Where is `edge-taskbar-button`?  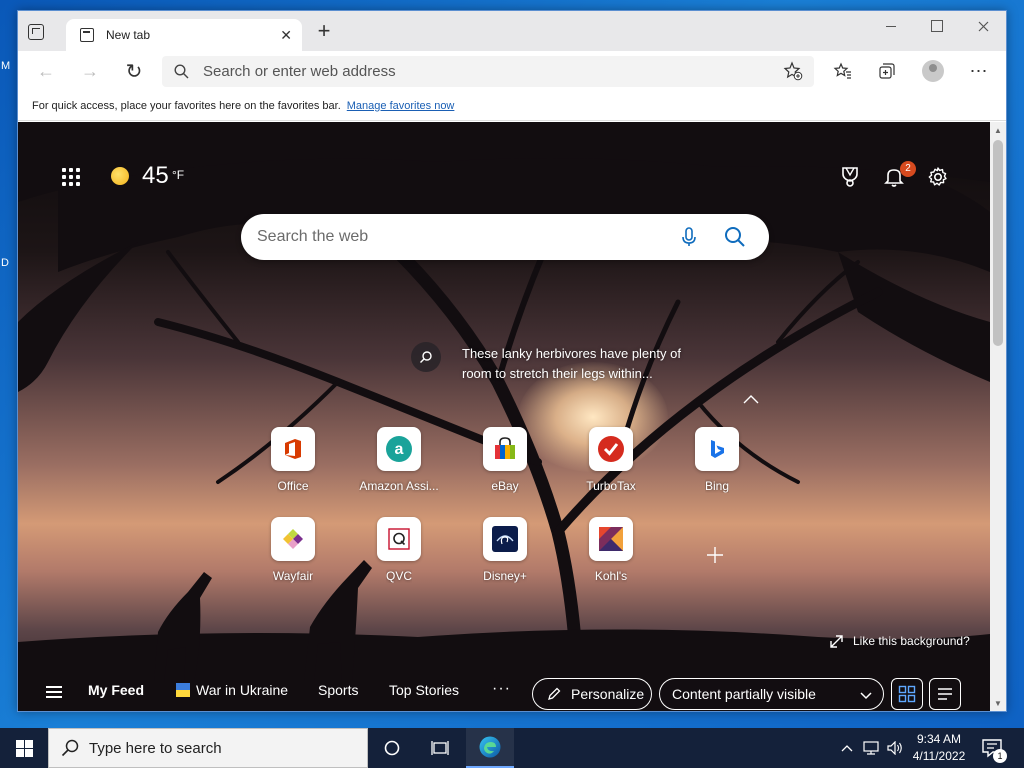 edge-taskbar-button is located at coordinates (490, 748).